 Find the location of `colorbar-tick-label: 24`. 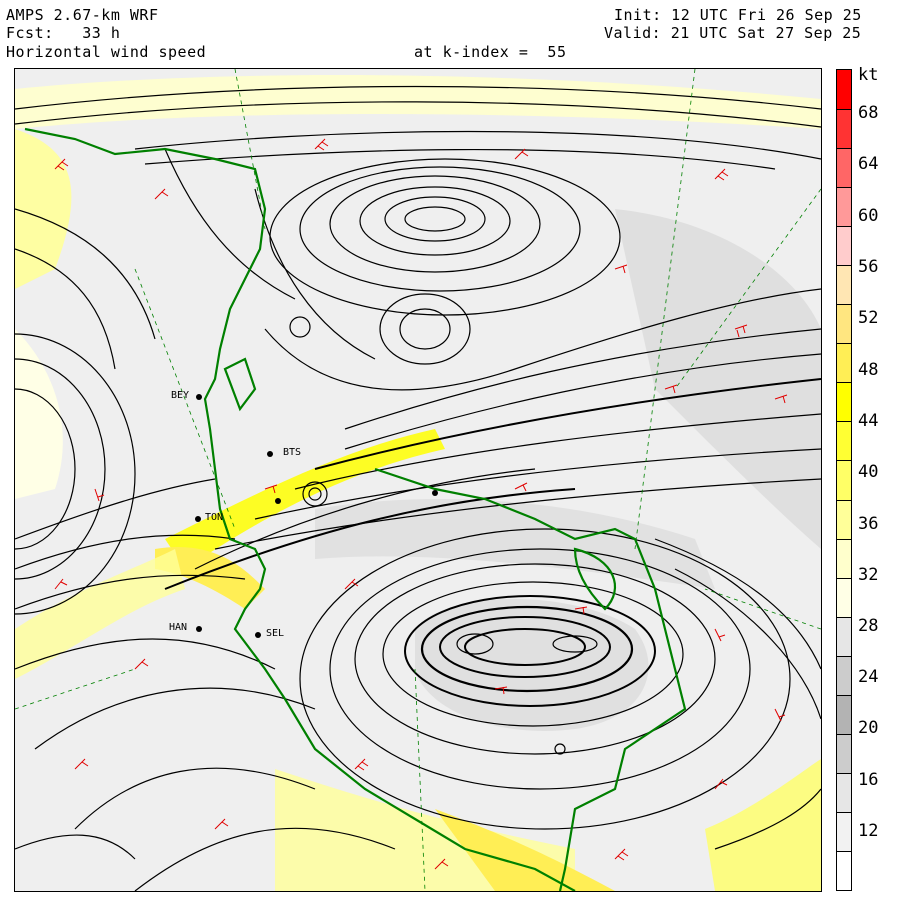

colorbar-tick-label: 24 is located at coordinates (868, 677).